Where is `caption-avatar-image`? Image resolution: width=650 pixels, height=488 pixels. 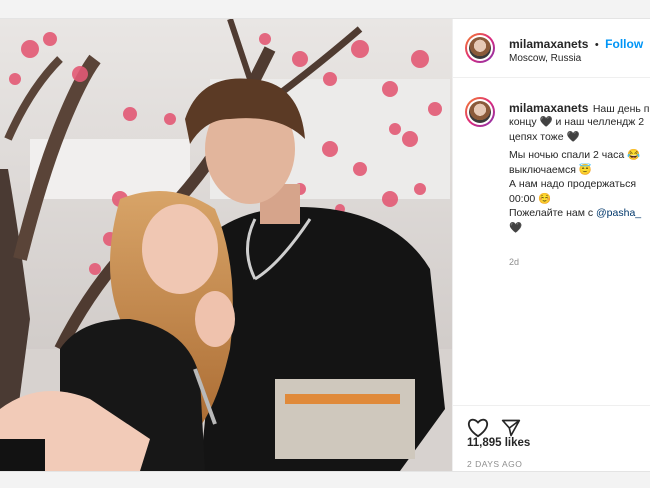 caption-avatar-image is located at coordinates (480, 112).